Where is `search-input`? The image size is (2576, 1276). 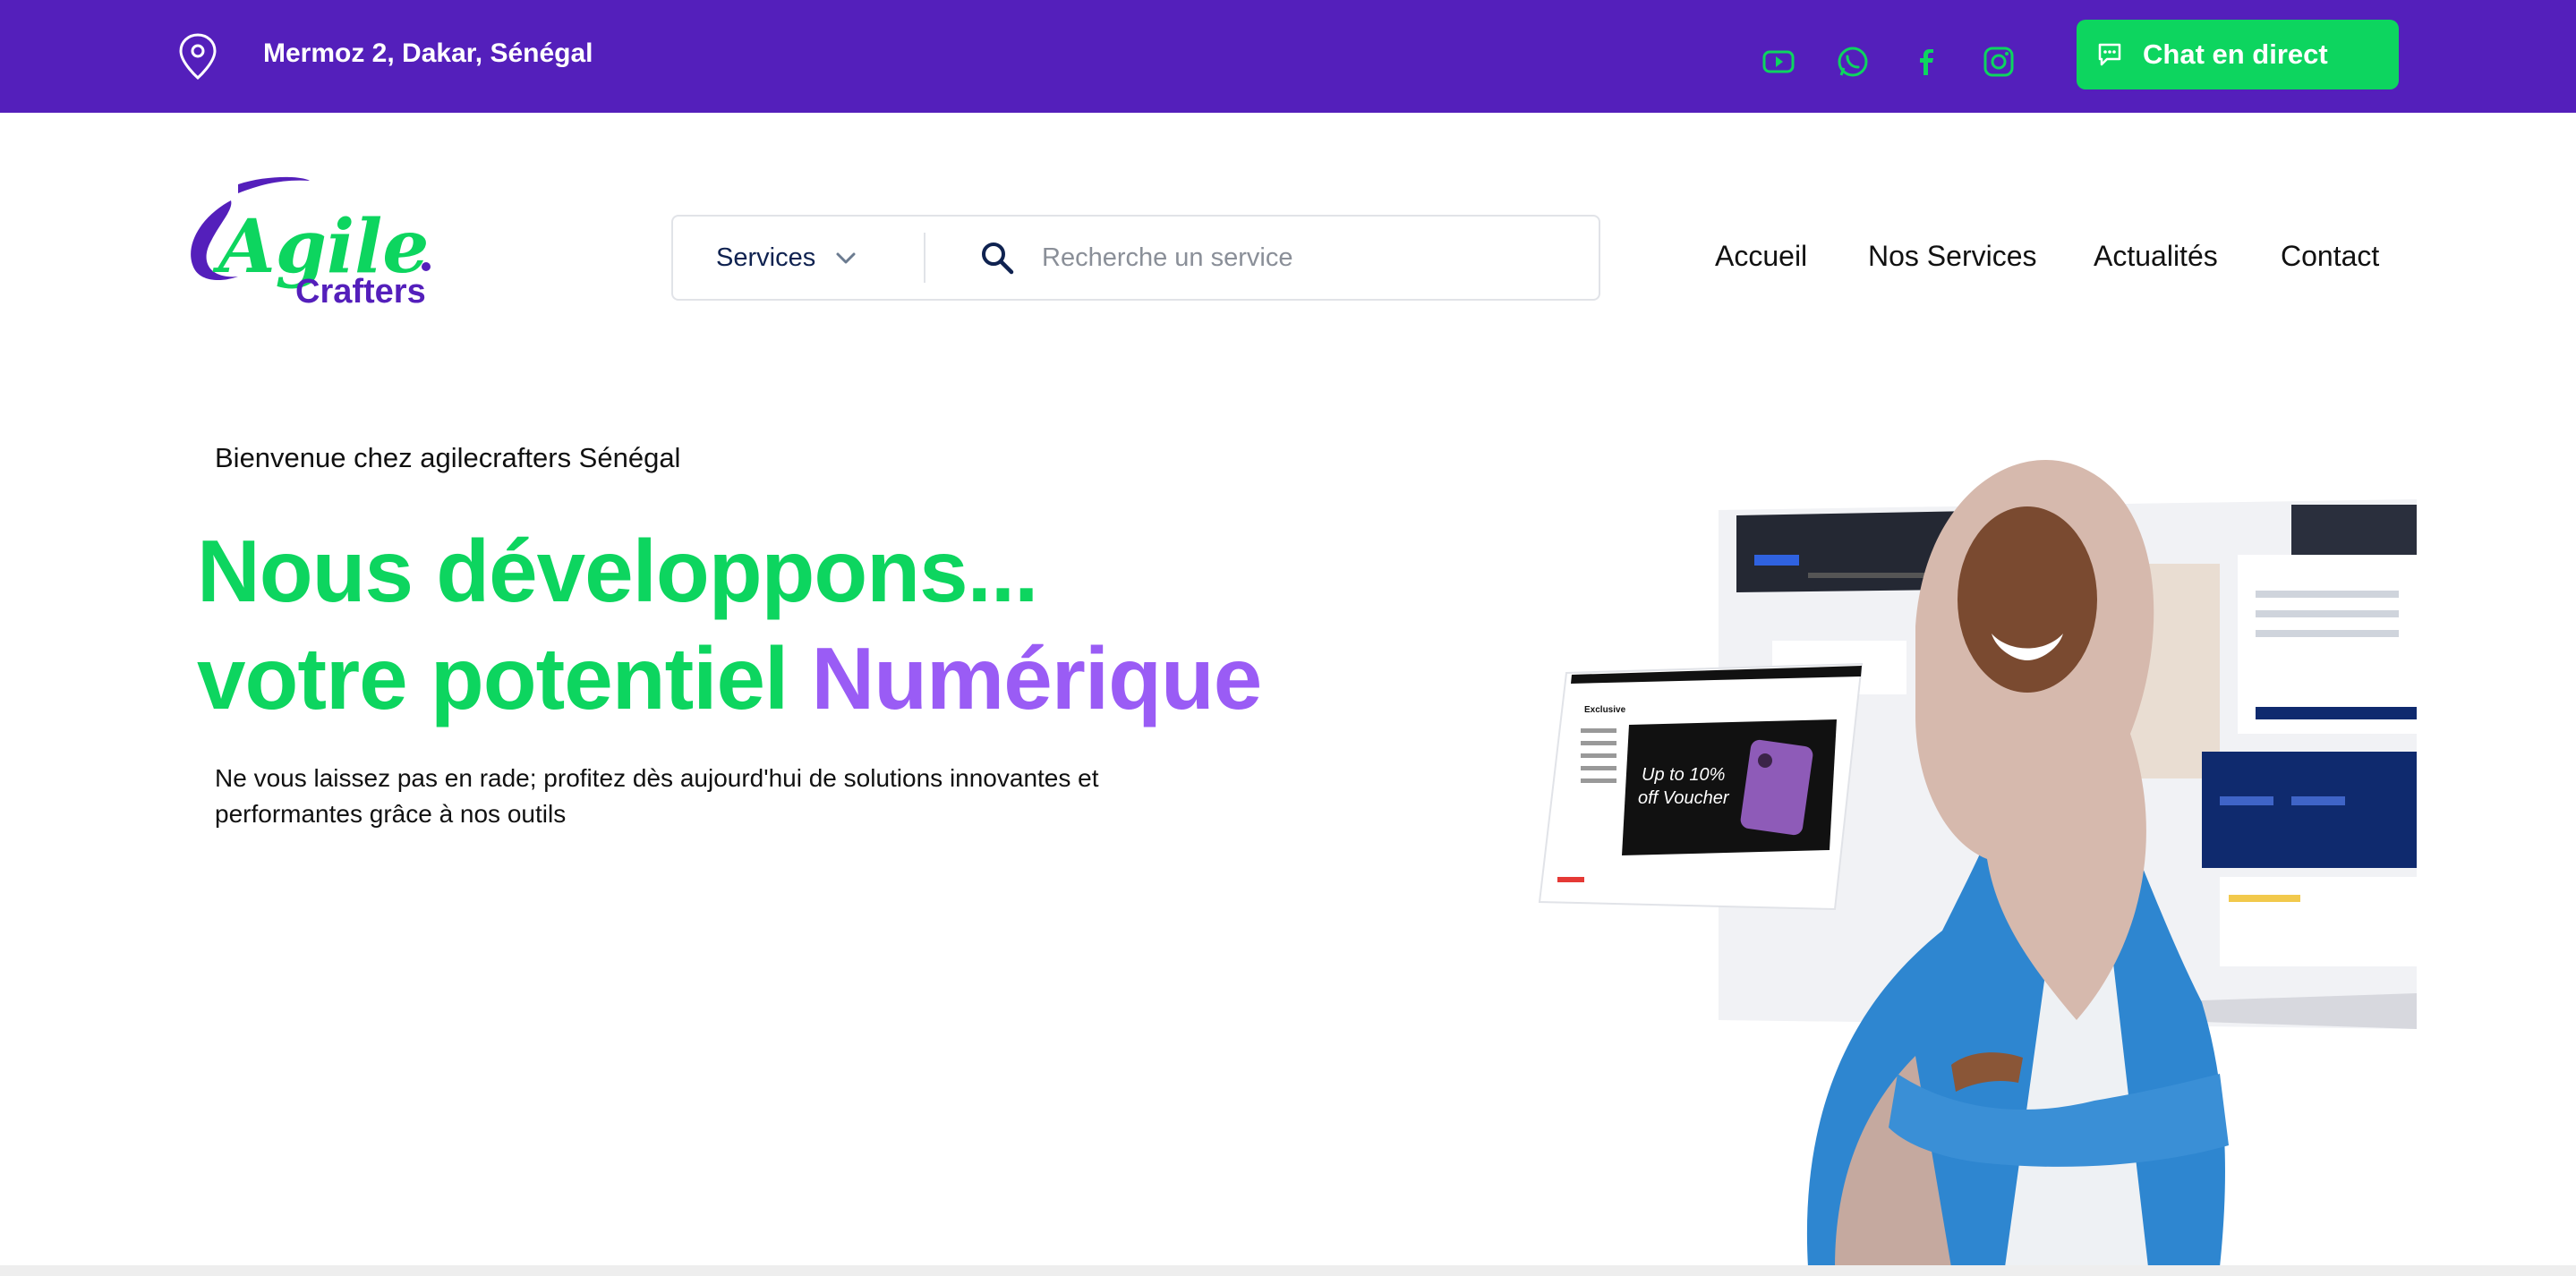 search-input is located at coordinates (1310, 258).